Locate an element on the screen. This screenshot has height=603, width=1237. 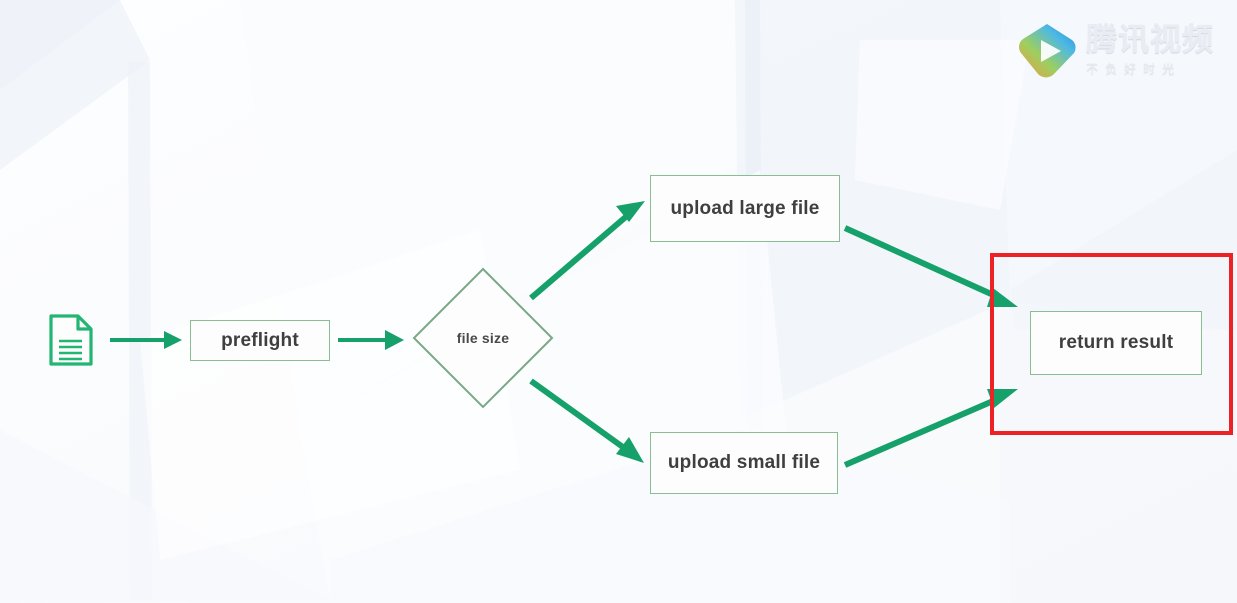
node-preflight: preflight is located at coordinates (260, 340).